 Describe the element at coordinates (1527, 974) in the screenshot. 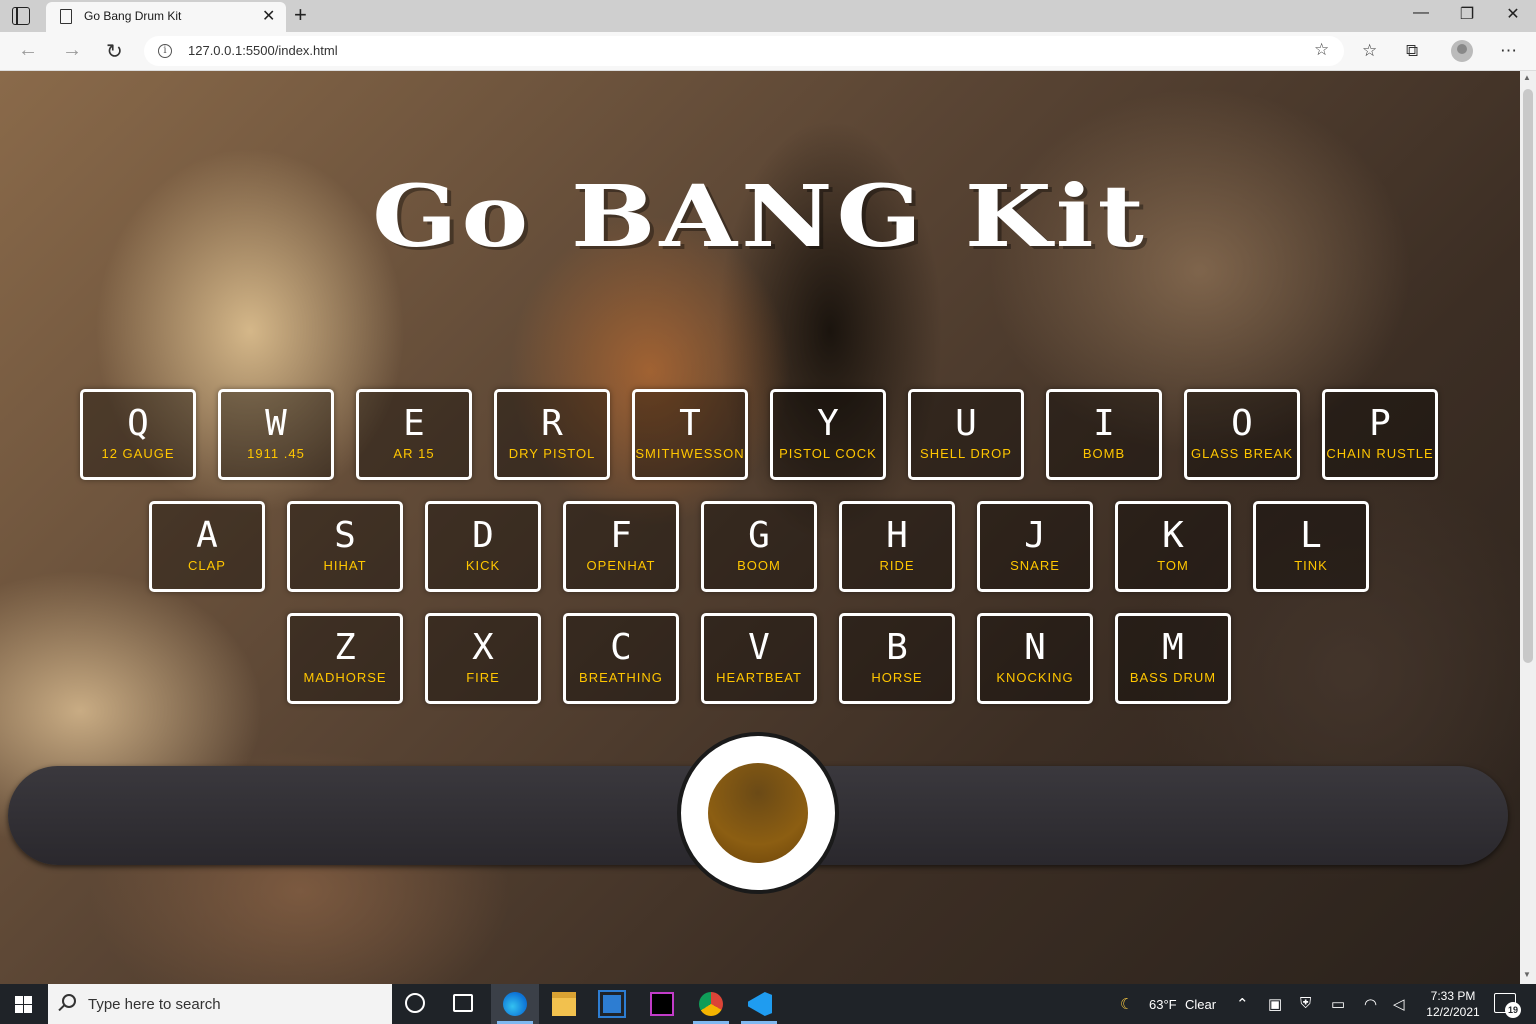

I see `scroll-down-icon: ▼` at that location.